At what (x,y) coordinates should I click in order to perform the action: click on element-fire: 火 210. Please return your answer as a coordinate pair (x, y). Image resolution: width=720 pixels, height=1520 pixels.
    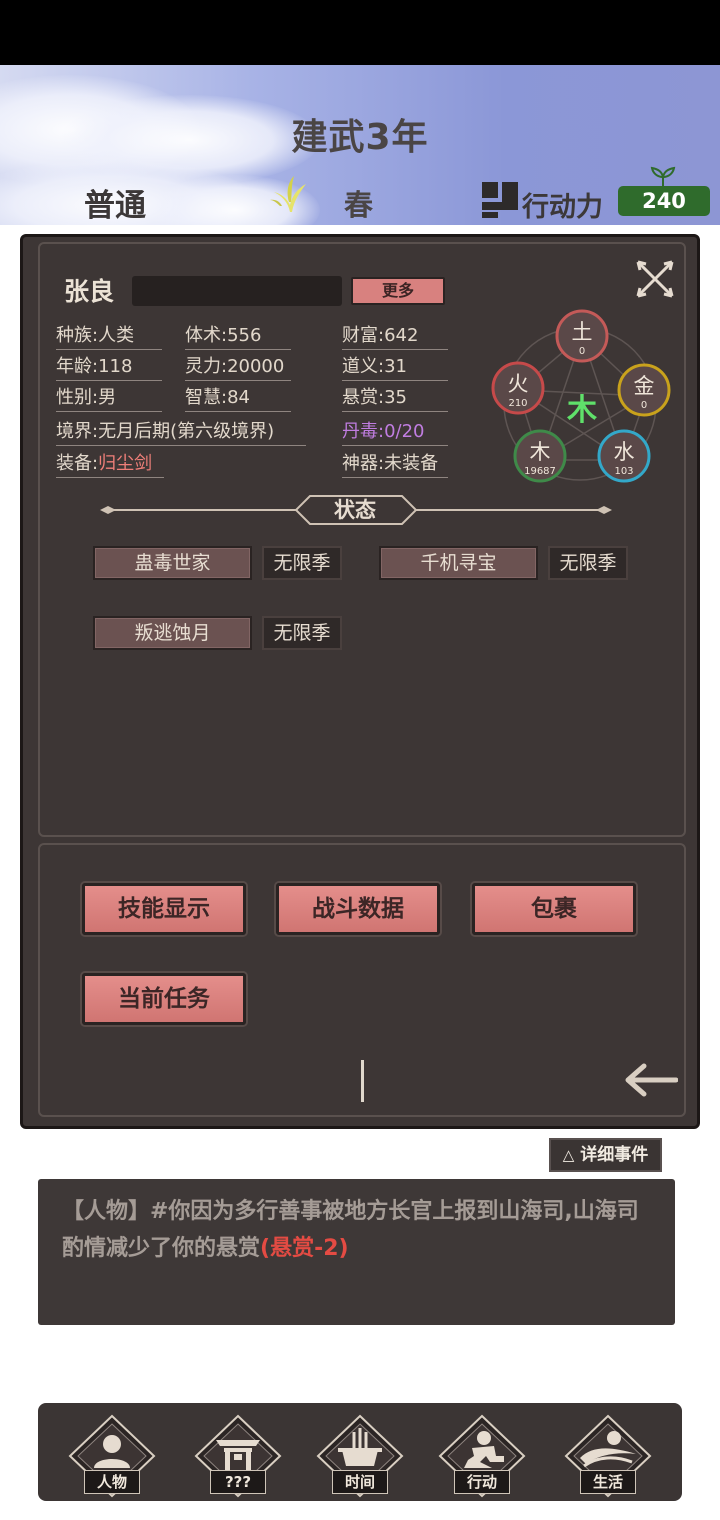
    Looking at the image, I should click on (518, 388).